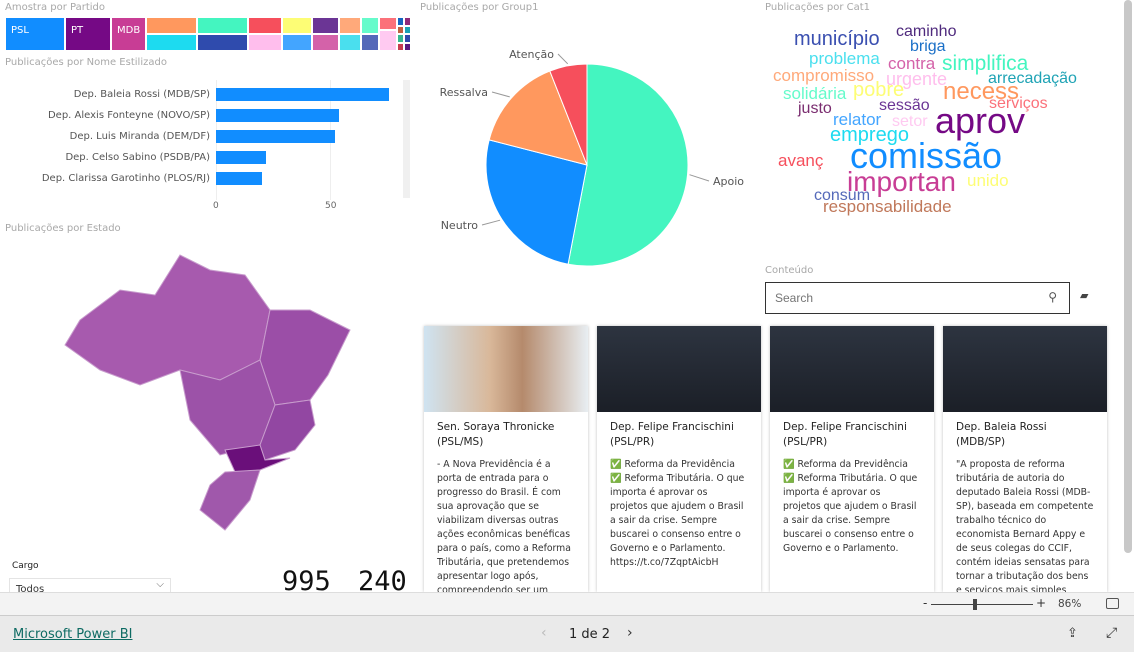 The image size is (1134, 652). What do you see at coordinates (988, 180) in the screenshot?
I see `cloud-word: unido` at bounding box center [988, 180].